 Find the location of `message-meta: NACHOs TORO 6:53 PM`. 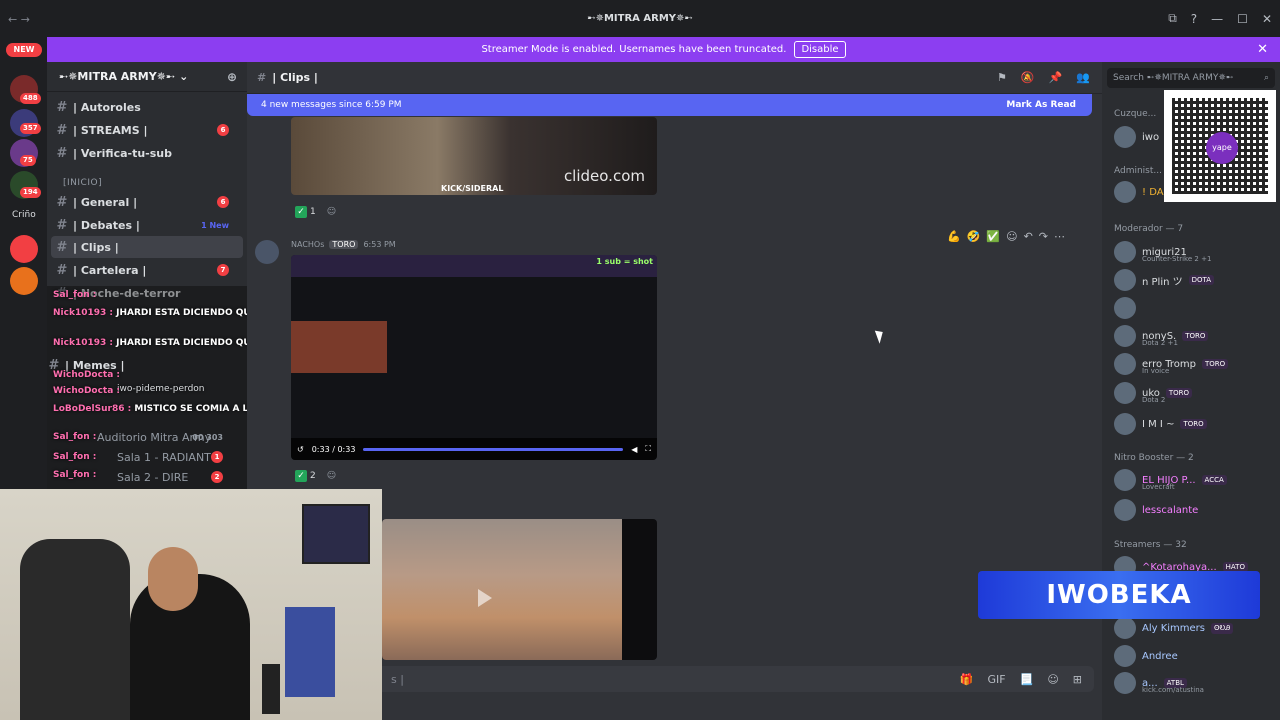

message-meta: NACHOs TORO 6:53 PM is located at coordinates (343, 244).